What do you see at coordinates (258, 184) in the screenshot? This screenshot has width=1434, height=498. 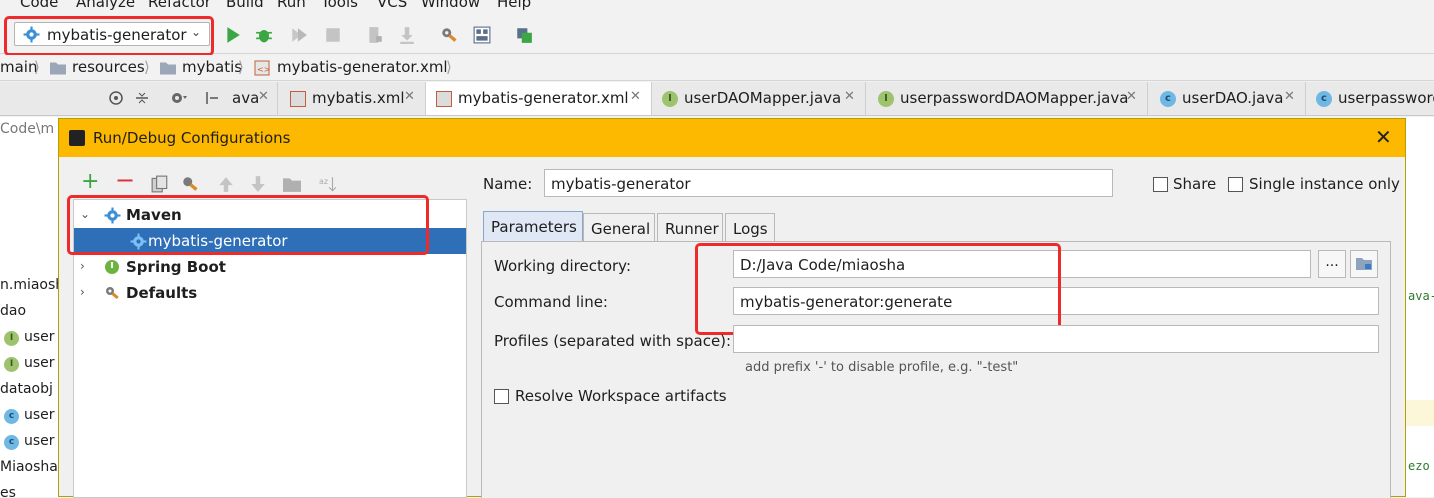 I see `move-down-icon` at bounding box center [258, 184].